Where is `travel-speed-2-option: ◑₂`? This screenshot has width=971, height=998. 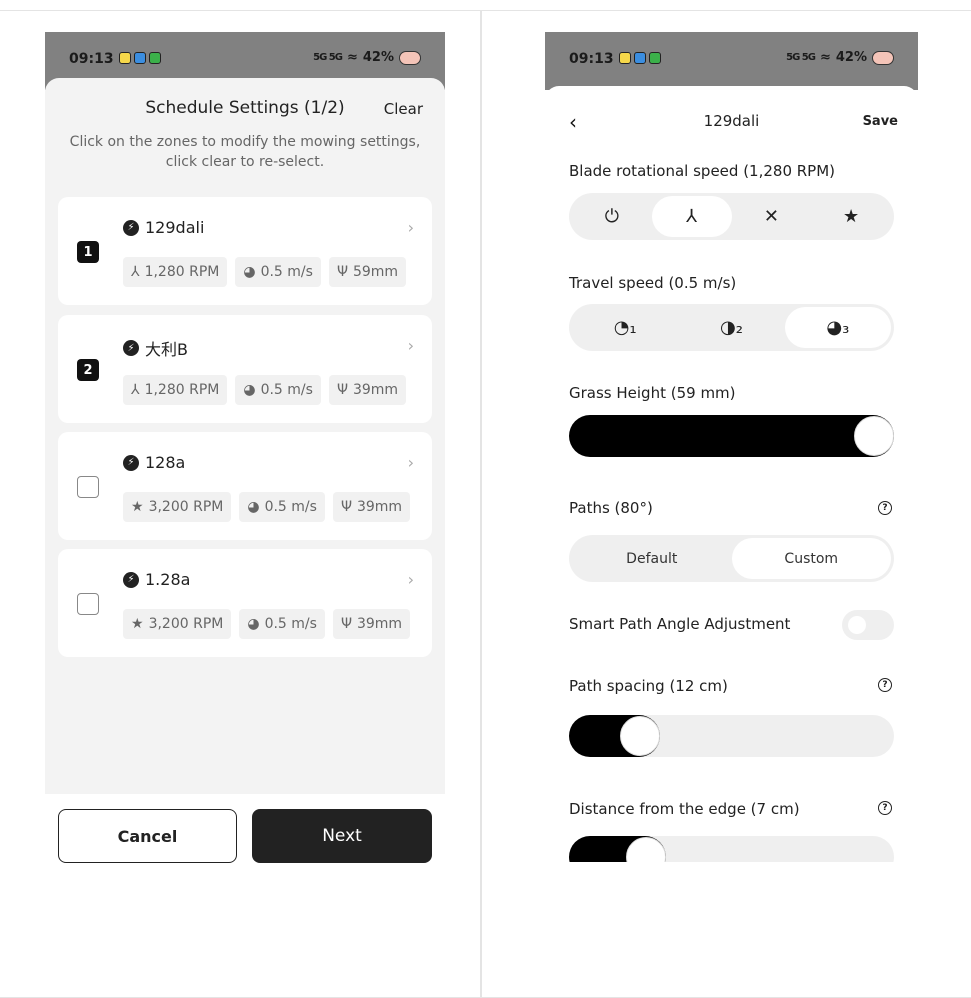
travel-speed-2-option: ◑₂ is located at coordinates (731, 327).